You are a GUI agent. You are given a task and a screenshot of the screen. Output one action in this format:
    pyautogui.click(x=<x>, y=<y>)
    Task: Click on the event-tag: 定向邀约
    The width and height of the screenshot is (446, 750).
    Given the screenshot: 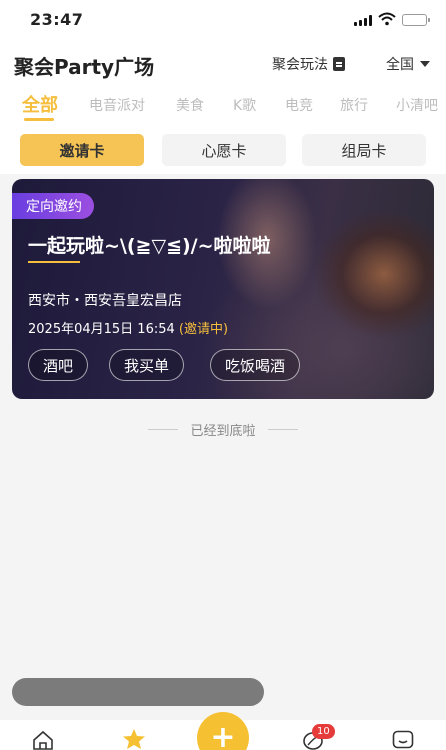 What is the action you would take?
    pyautogui.click(x=53, y=206)
    